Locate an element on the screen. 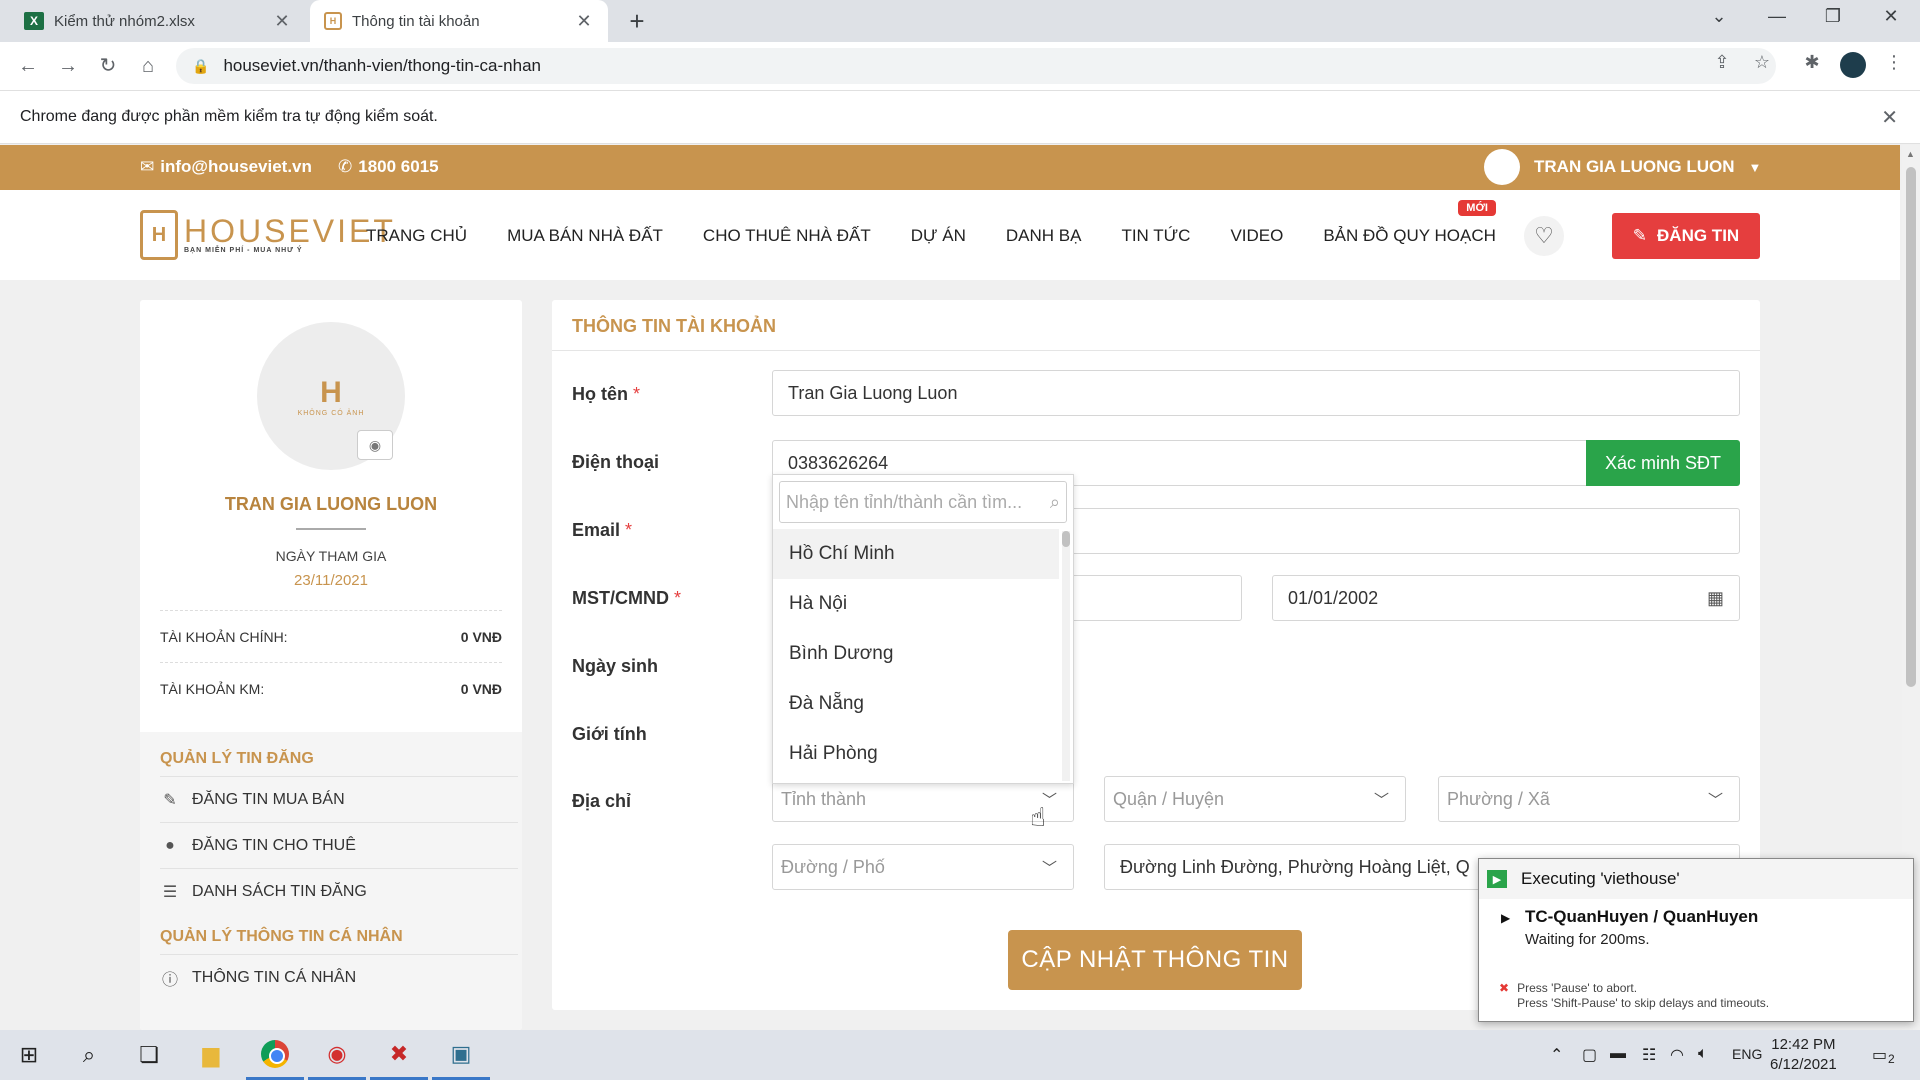 Image resolution: width=1920 pixels, height=1080 pixels. battery-icon: ▬ is located at coordinates (1618, 1054).